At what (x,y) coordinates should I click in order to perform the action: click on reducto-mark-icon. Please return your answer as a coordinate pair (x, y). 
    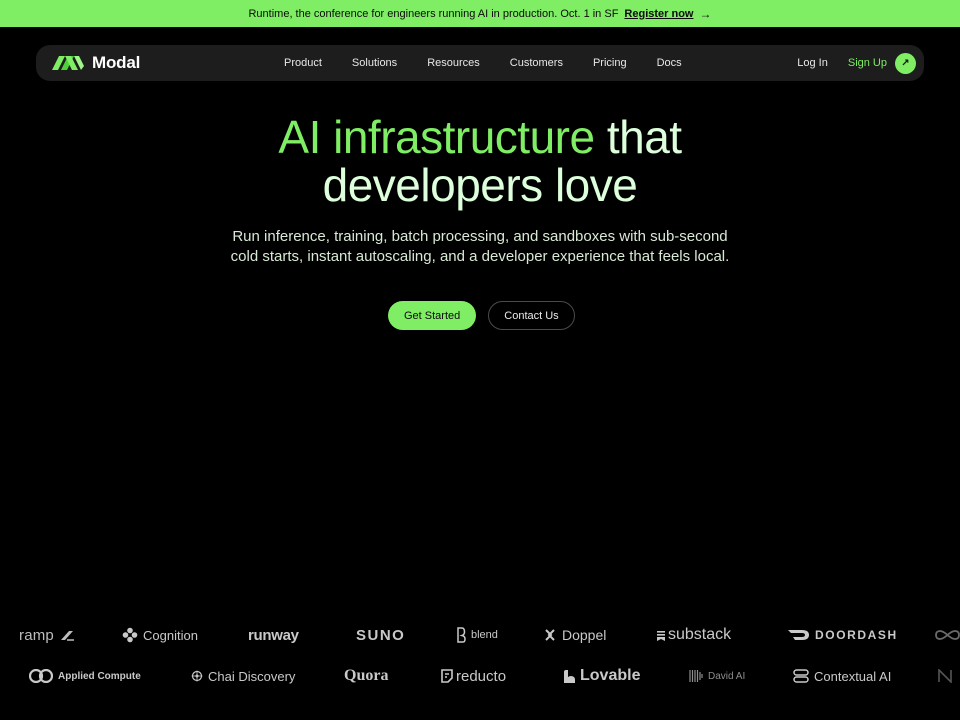
    Looking at the image, I should click on (447, 676).